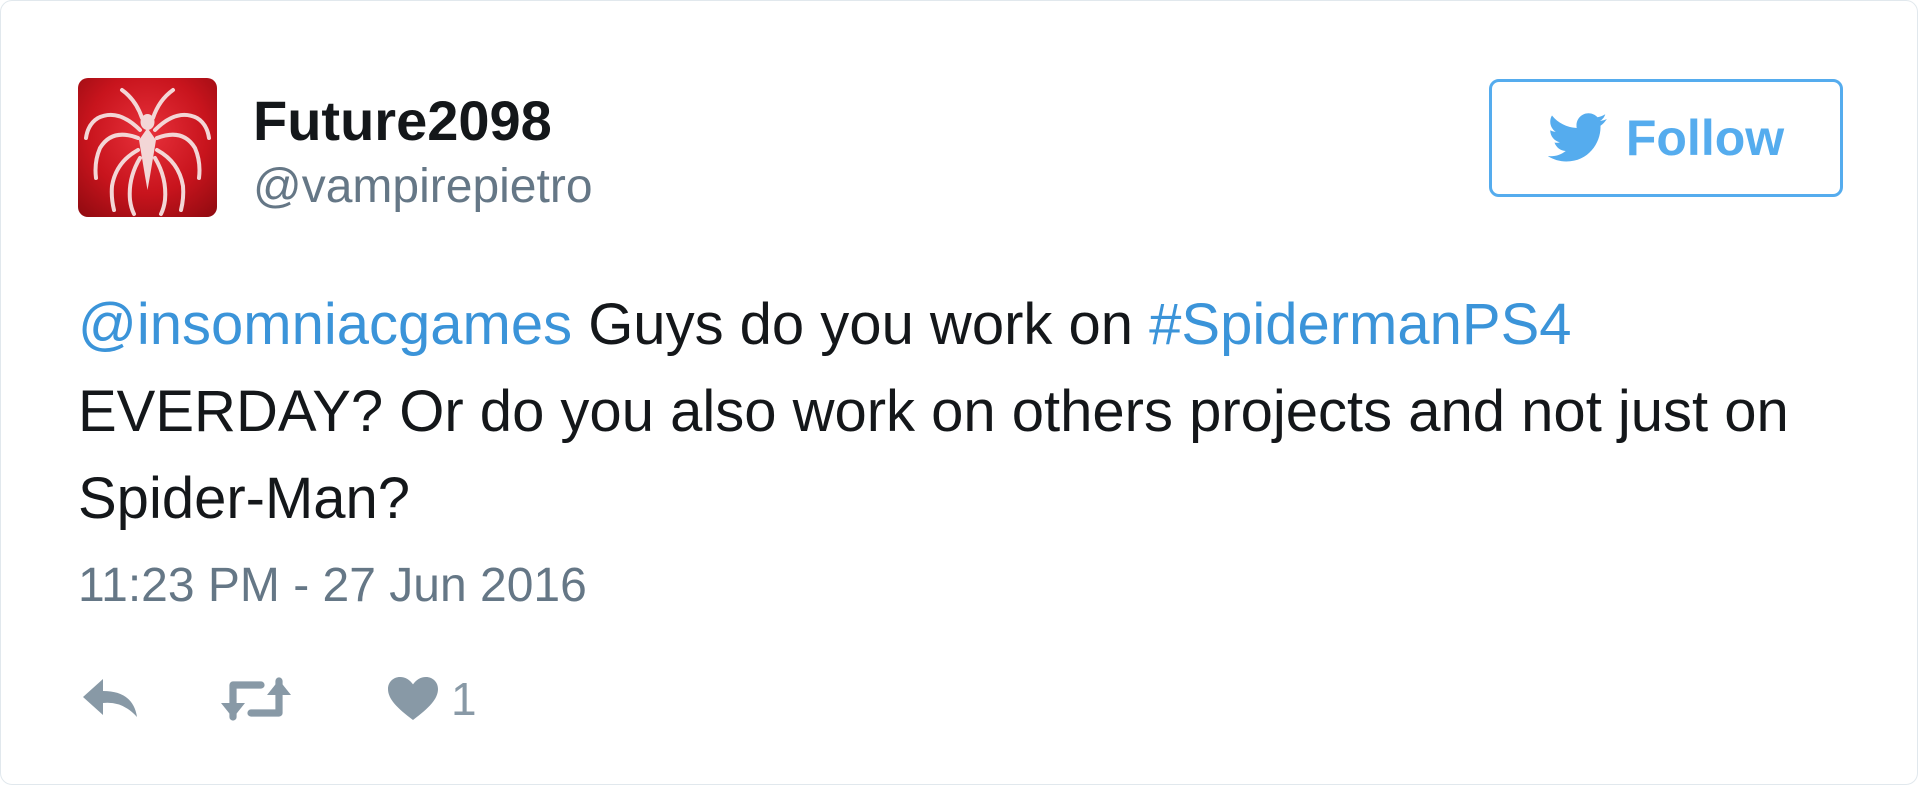 This screenshot has height=787, width=1920. What do you see at coordinates (464, 699) in the screenshot?
I see `like-count: 1` at bounding box center [464, 699].